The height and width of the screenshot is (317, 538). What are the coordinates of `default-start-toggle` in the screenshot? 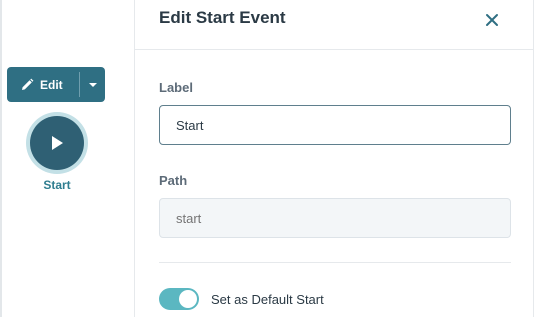 It's located at (179, 299).